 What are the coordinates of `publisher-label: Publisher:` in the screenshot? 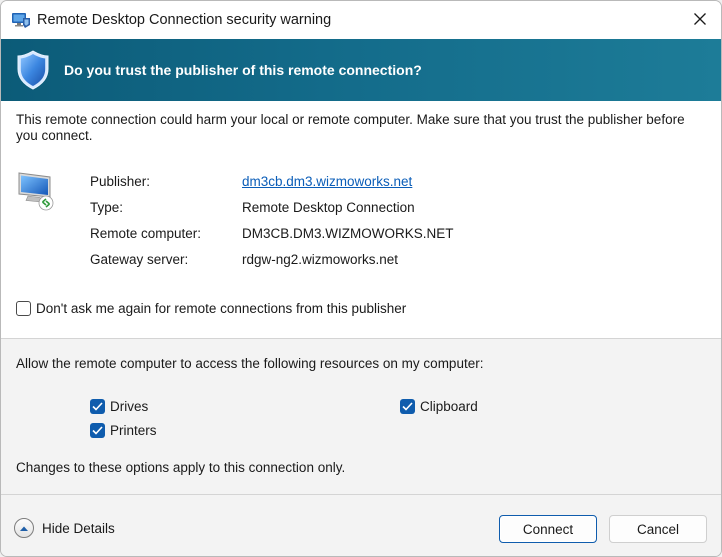 It's located at (120, 181).